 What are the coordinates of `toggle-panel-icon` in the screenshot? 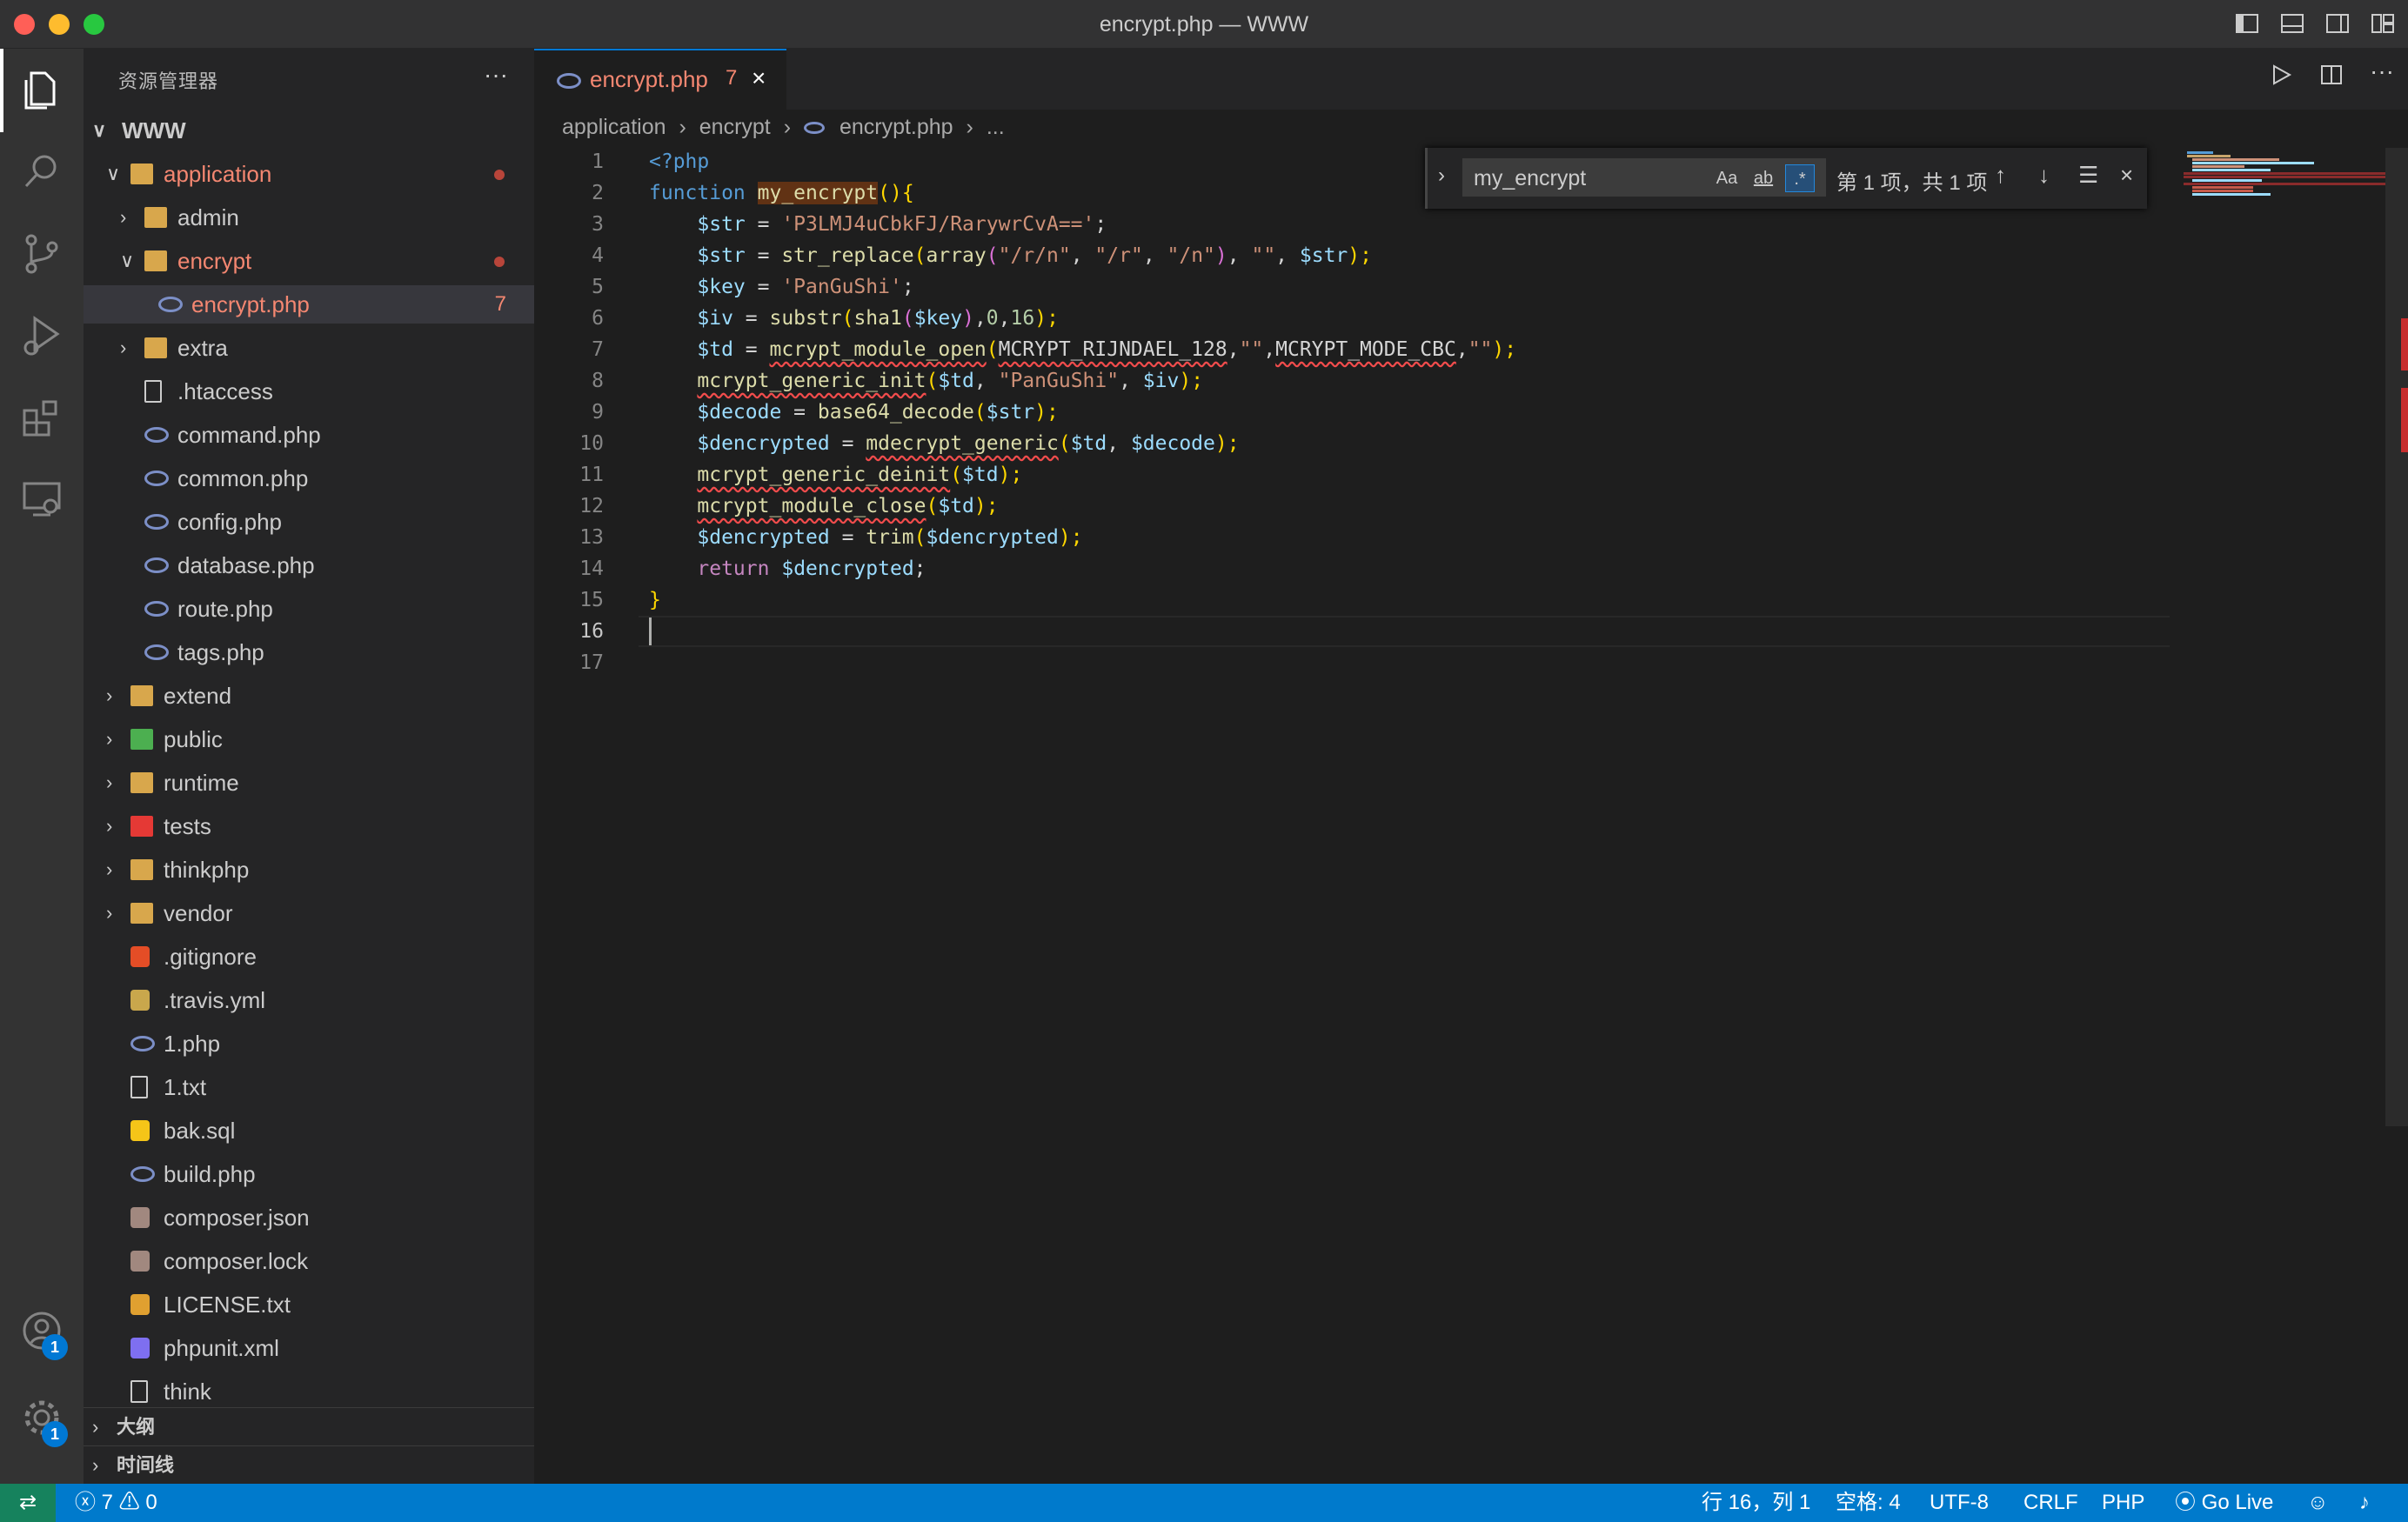 It's located at (2292, 23).